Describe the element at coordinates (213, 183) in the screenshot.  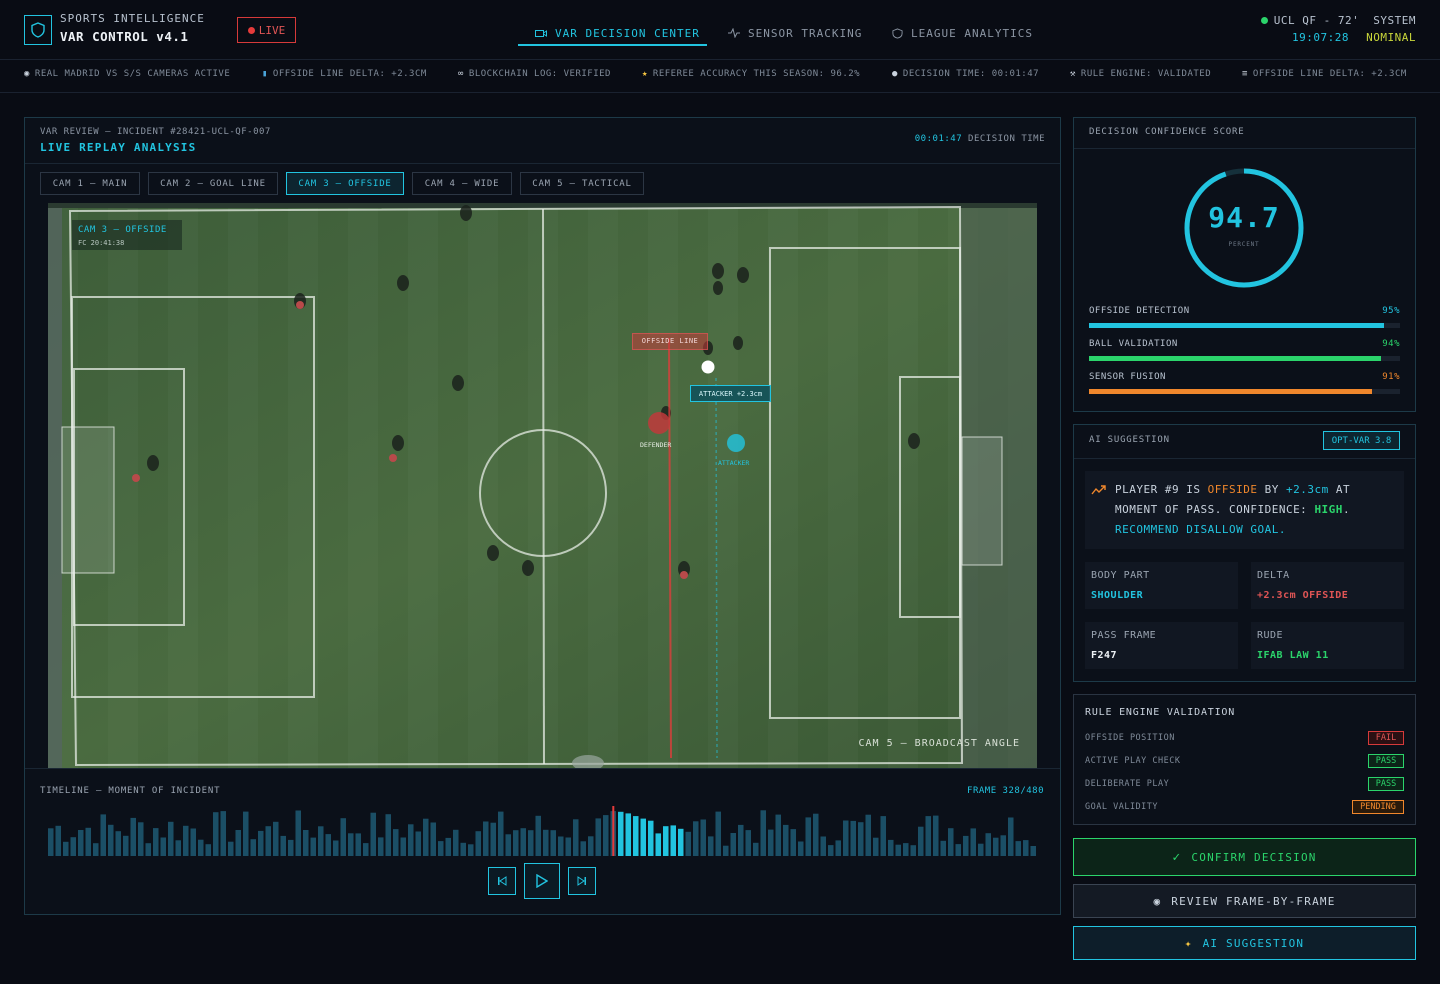
I see `cam-tab-2: CAM 2 — GOAL LINE` at that location.